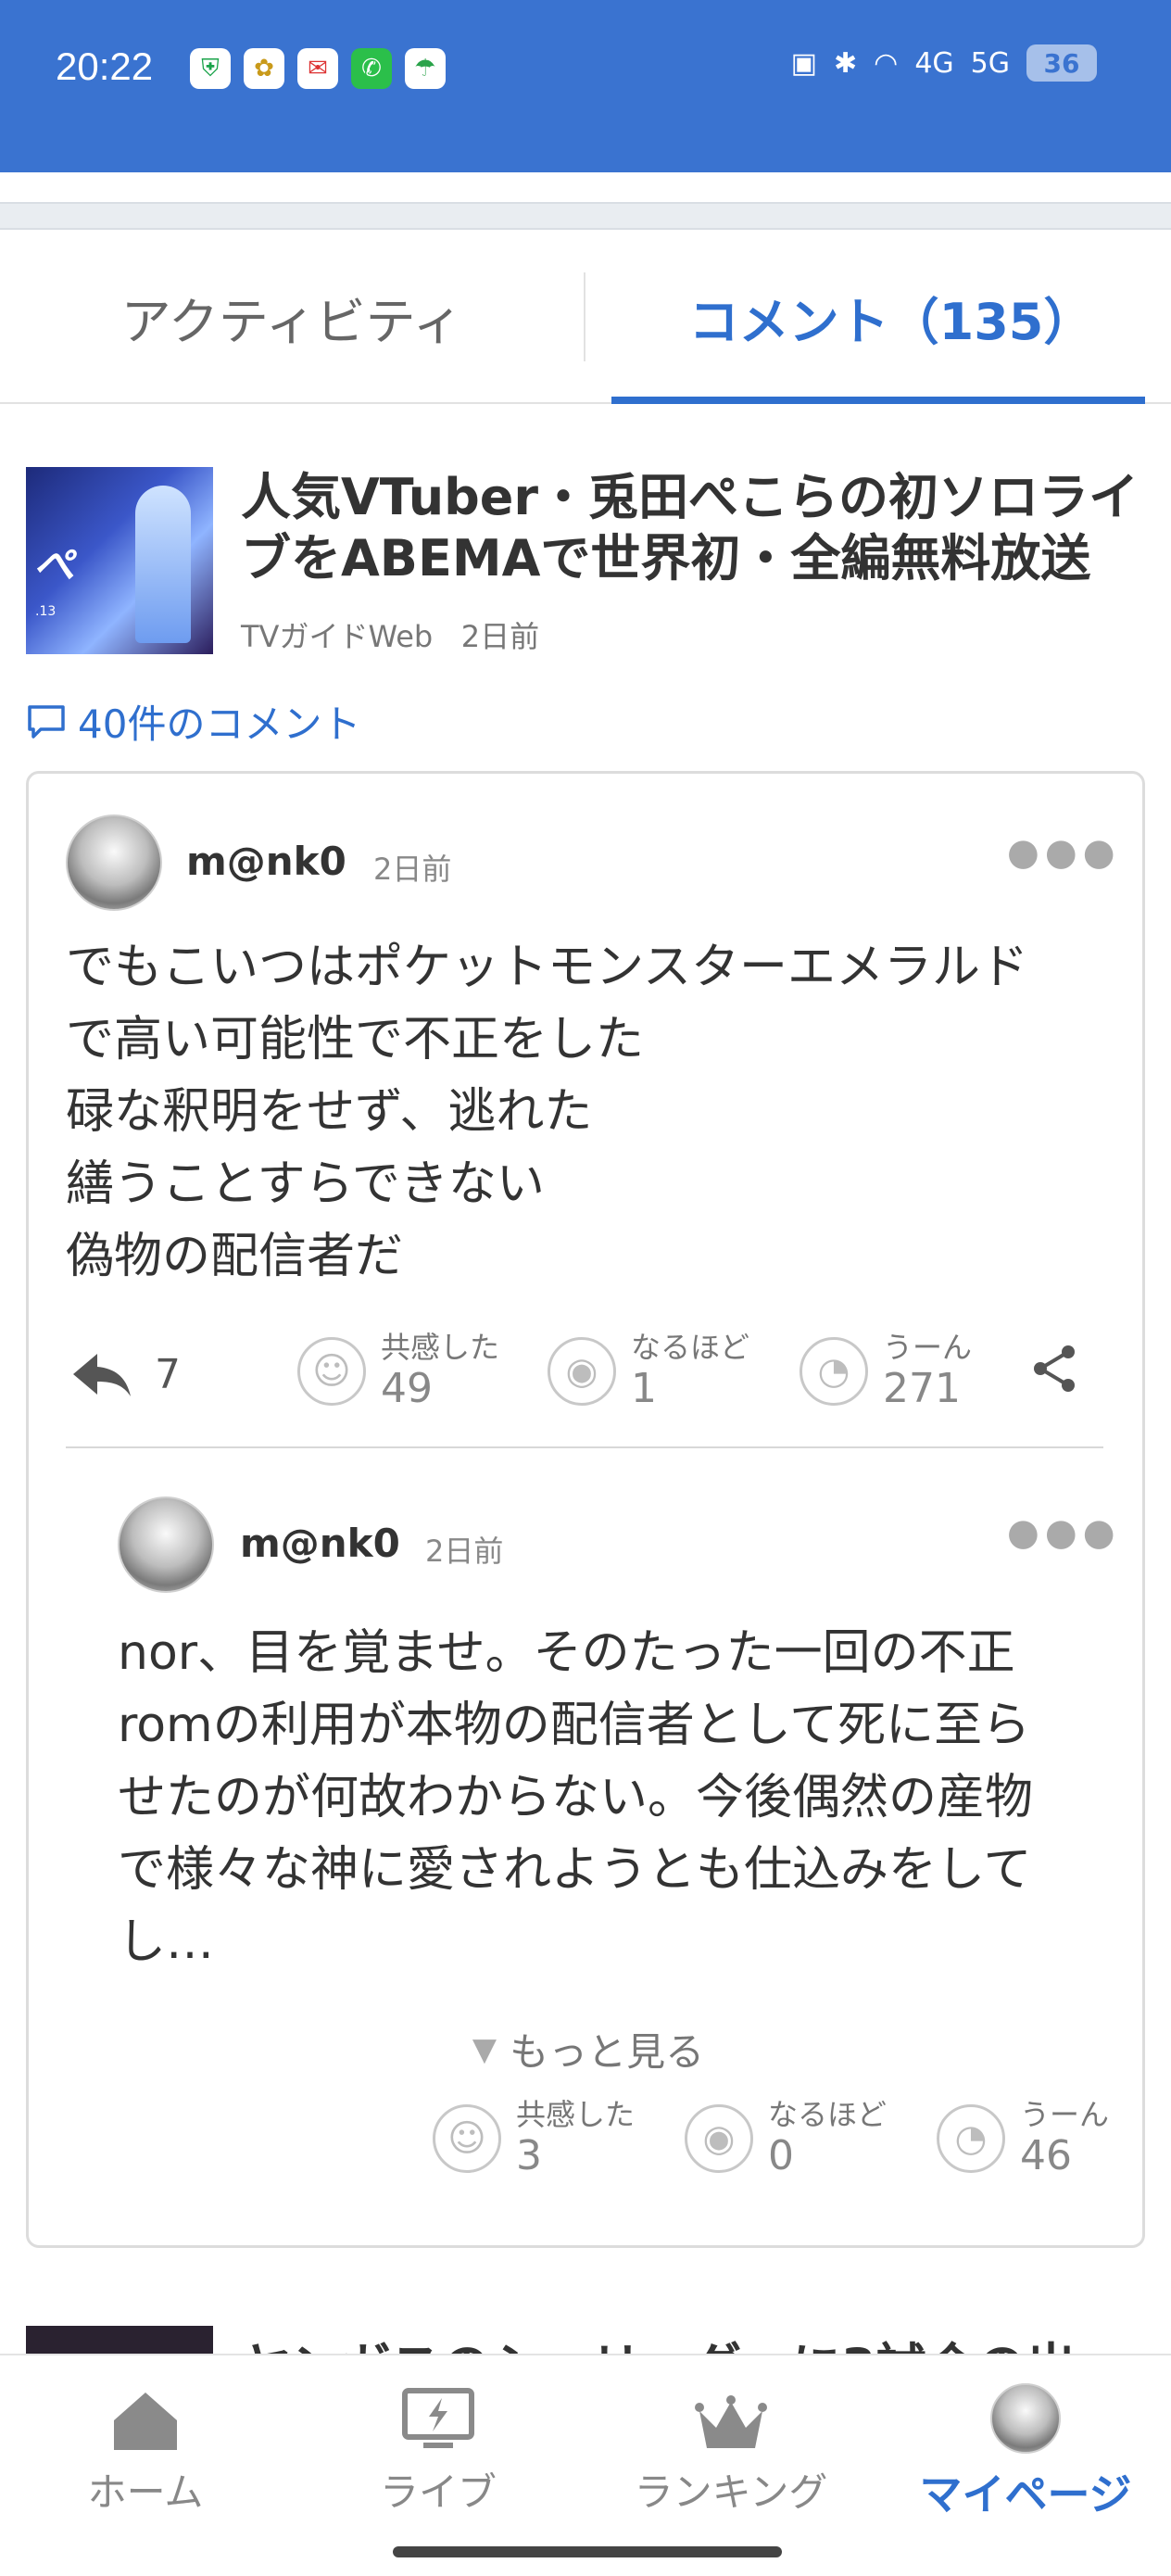 The image size is (1171, 2576). I want to click on tab-comments: コメント（135）, so click(891, 317).